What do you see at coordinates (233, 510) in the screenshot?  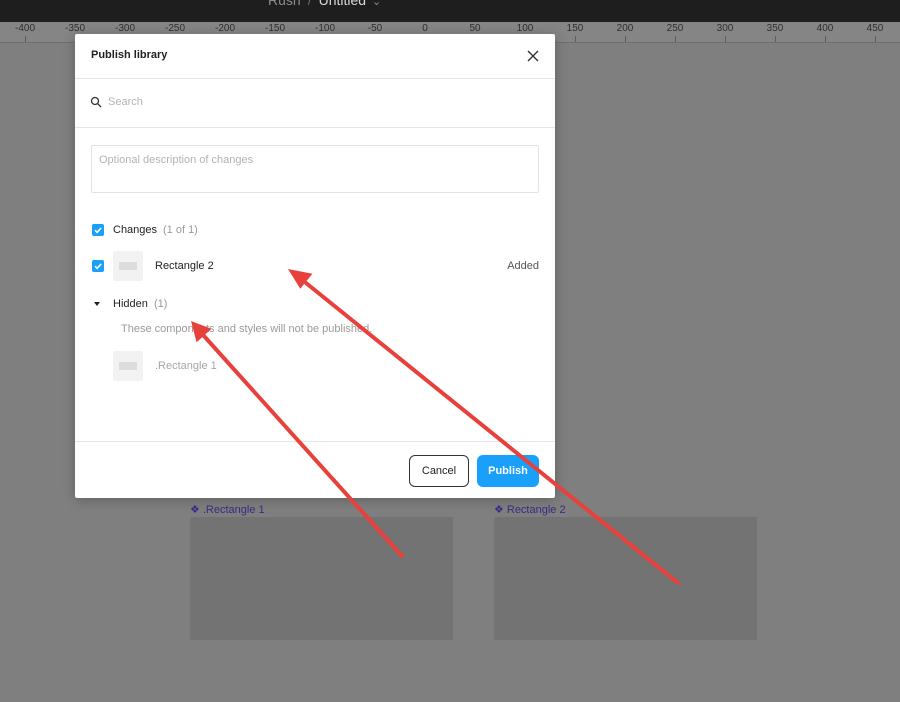 I see `frame-label-text: .Rectangle 1` at bounding box center [233, 510].